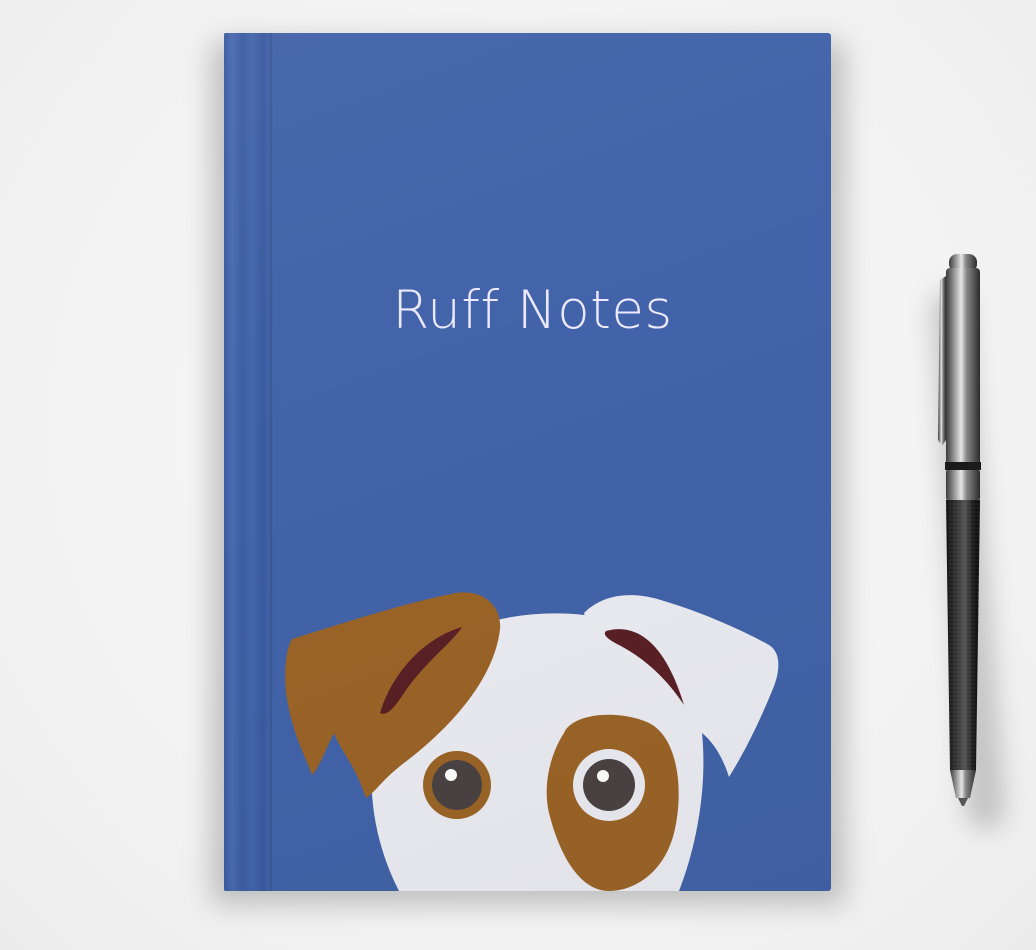  Describe the element at coordinates (603, 776) in the screenshot. I see `dog-right-eye-highlight` at that location.